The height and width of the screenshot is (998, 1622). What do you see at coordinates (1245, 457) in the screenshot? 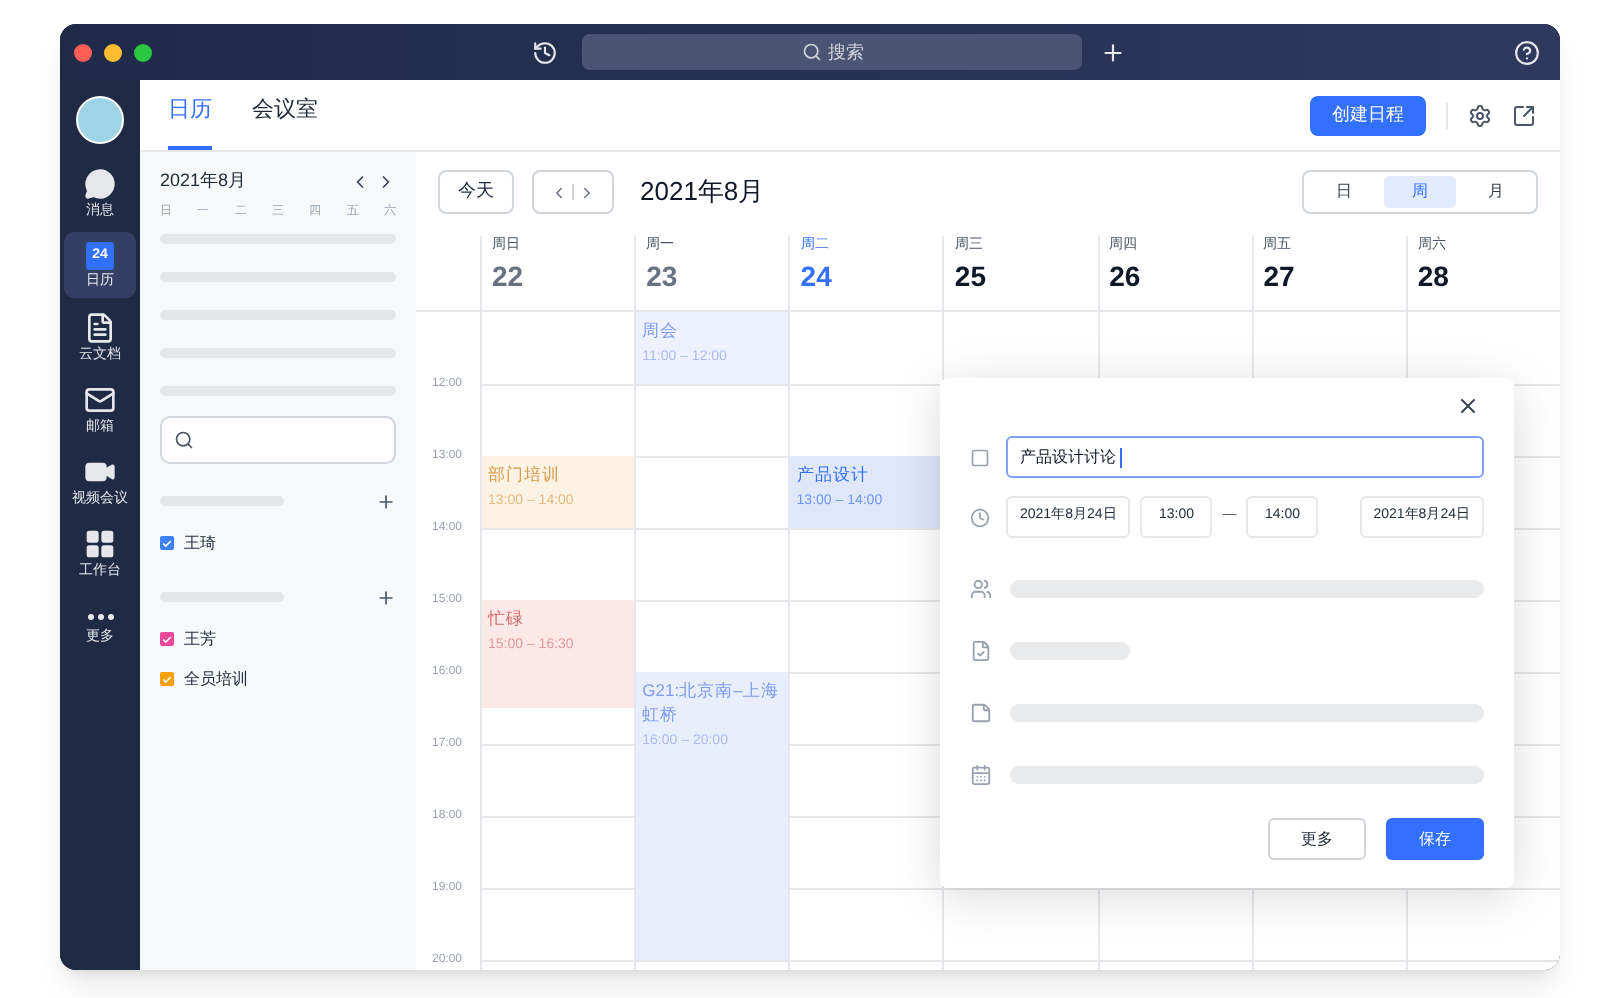
I see `title-input: 产品设计讨论` at bounding box center [1245, 457].